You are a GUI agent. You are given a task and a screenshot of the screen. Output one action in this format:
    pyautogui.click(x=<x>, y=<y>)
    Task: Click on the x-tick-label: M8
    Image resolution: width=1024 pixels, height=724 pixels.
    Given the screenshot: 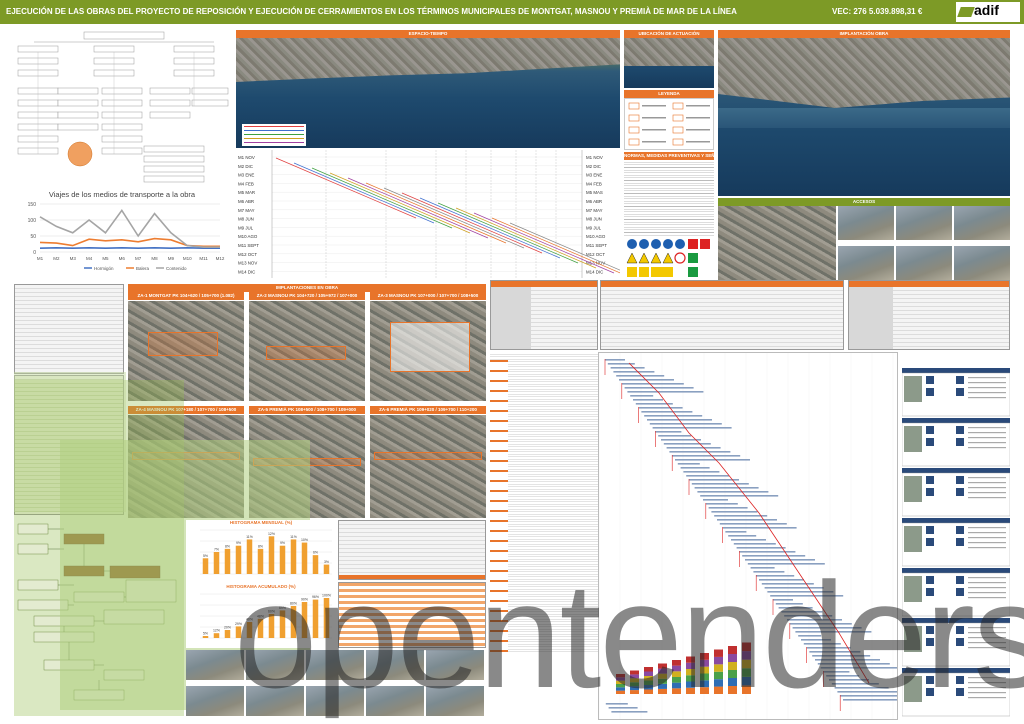 What is the action you would take?
    pyautogui.click(x=154, y=258)
    